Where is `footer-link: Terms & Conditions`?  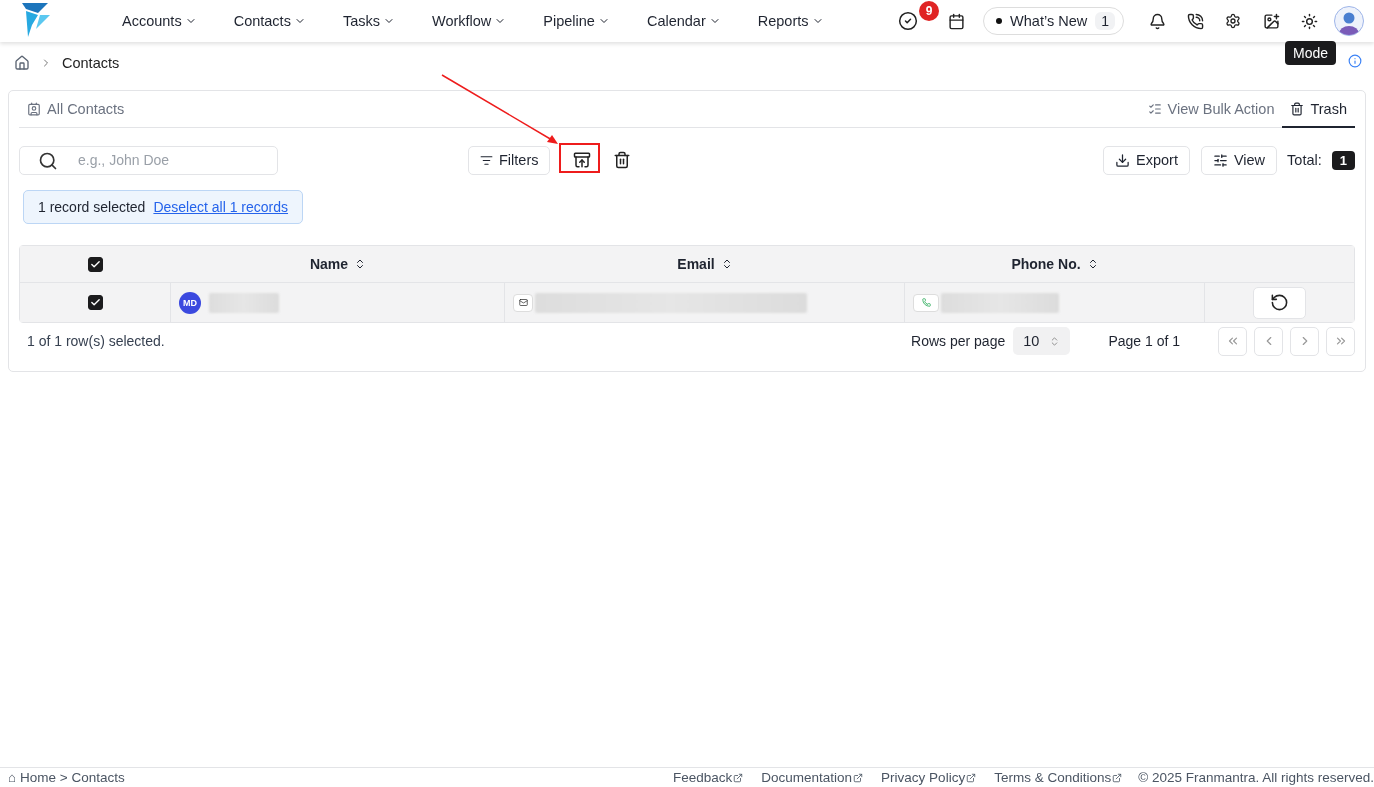
footer-link: Terms & Conditions is located at coordinates (1058, 777).